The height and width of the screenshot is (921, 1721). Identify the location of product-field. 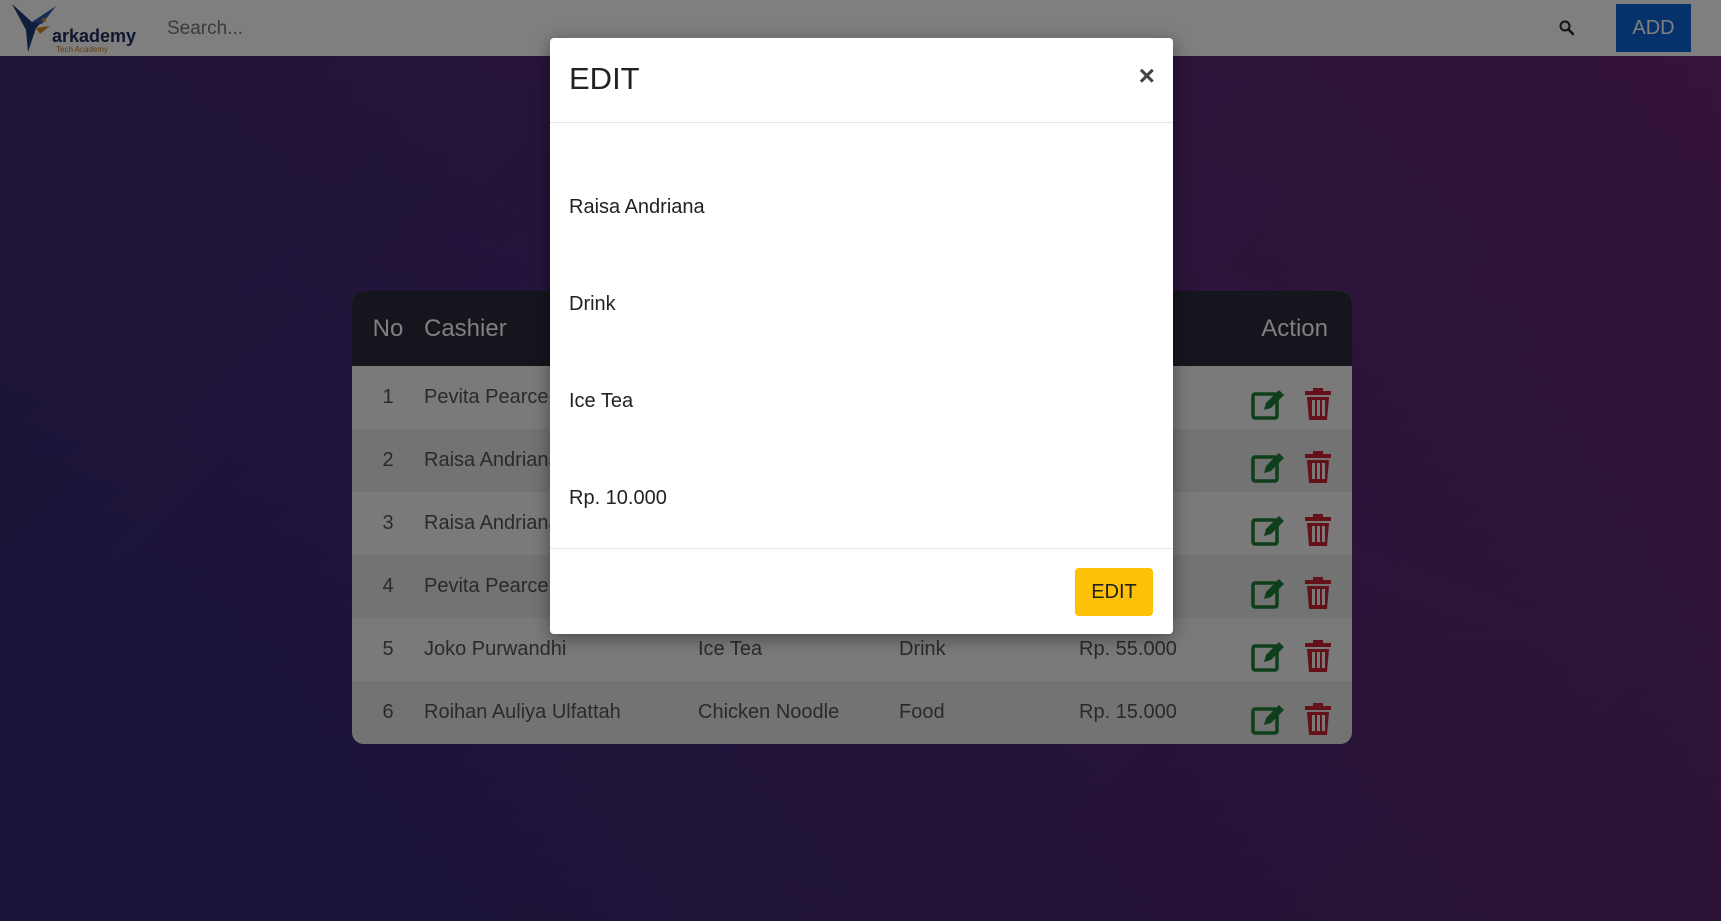
(859, 401).